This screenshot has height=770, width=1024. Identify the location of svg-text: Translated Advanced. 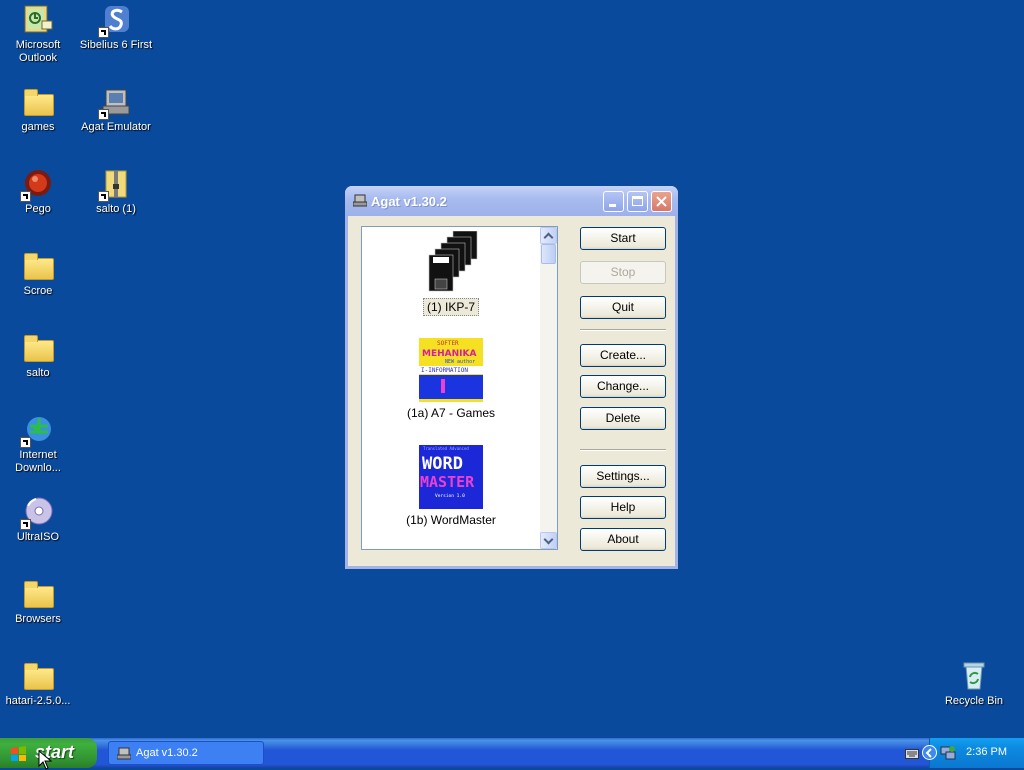
(446, 448).